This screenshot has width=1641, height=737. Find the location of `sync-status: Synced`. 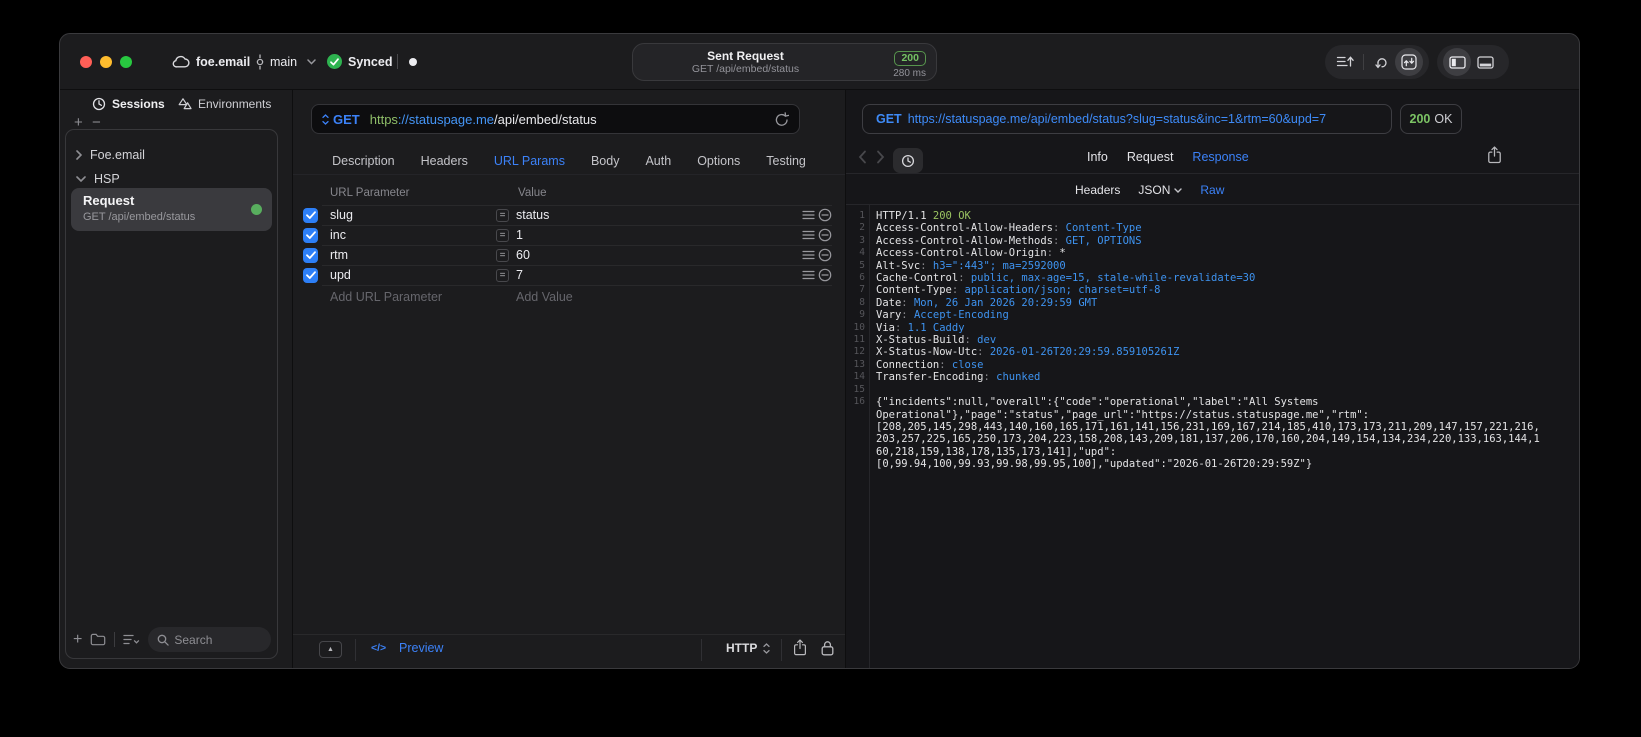

sync-status: Synced is located at coordinates (359, 61).